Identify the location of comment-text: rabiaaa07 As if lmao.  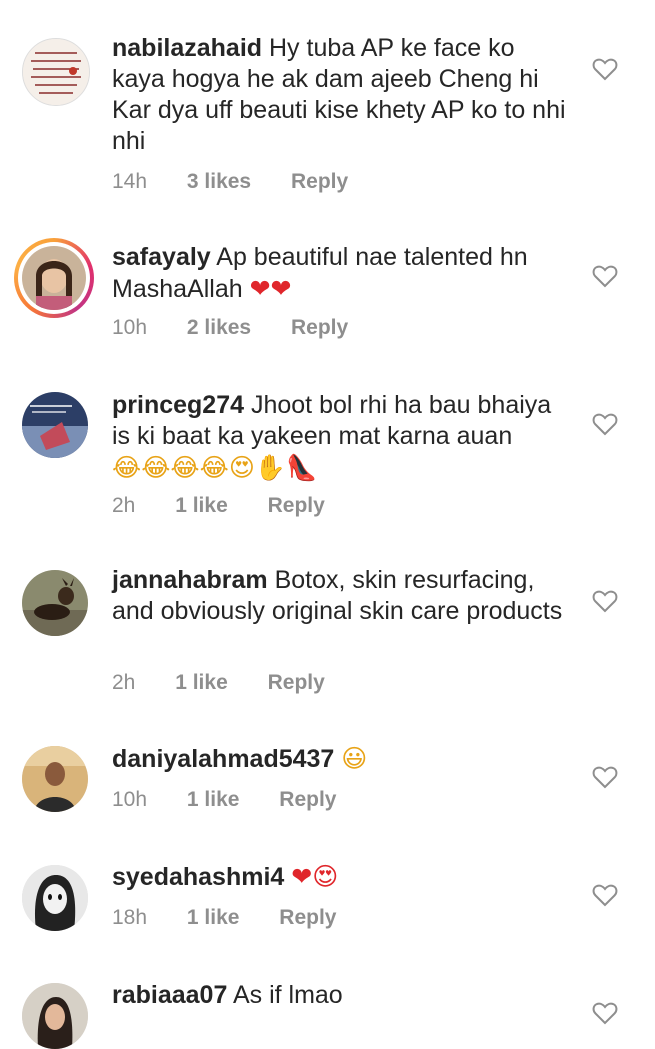
(342, 995).